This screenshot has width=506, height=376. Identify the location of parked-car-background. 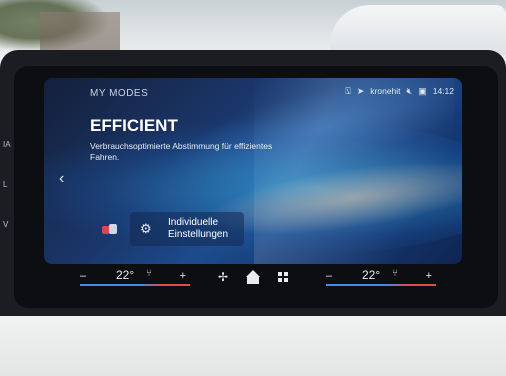
(418, 30).